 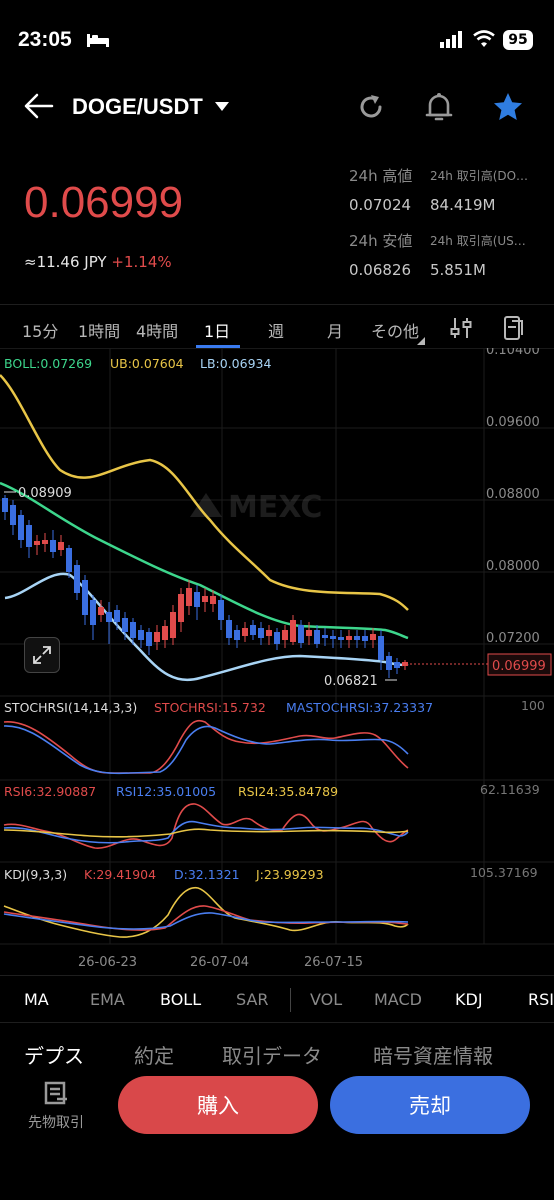 I want to click on pair-selector: DOGE/USDT, so click(x=150, y=107).